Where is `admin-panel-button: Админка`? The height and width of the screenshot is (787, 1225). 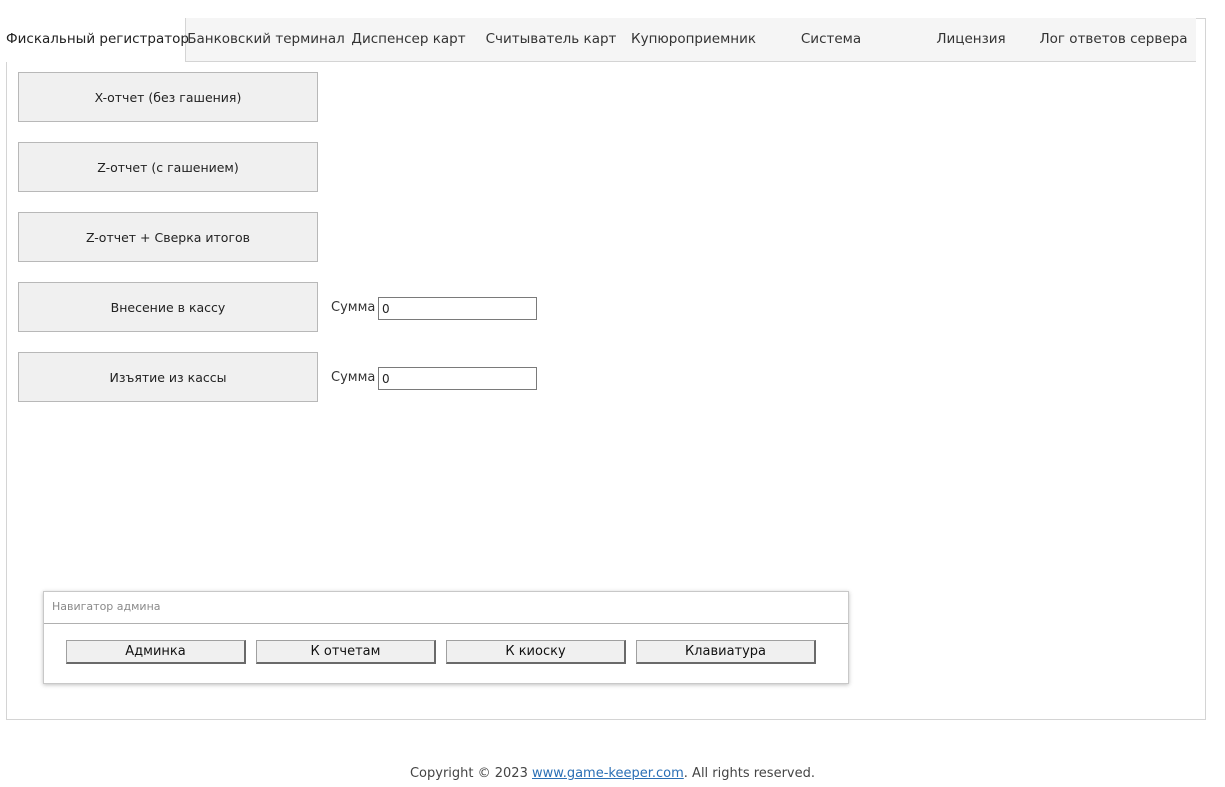
admin-panel-button: Админка is located at coordinates (156, 652).